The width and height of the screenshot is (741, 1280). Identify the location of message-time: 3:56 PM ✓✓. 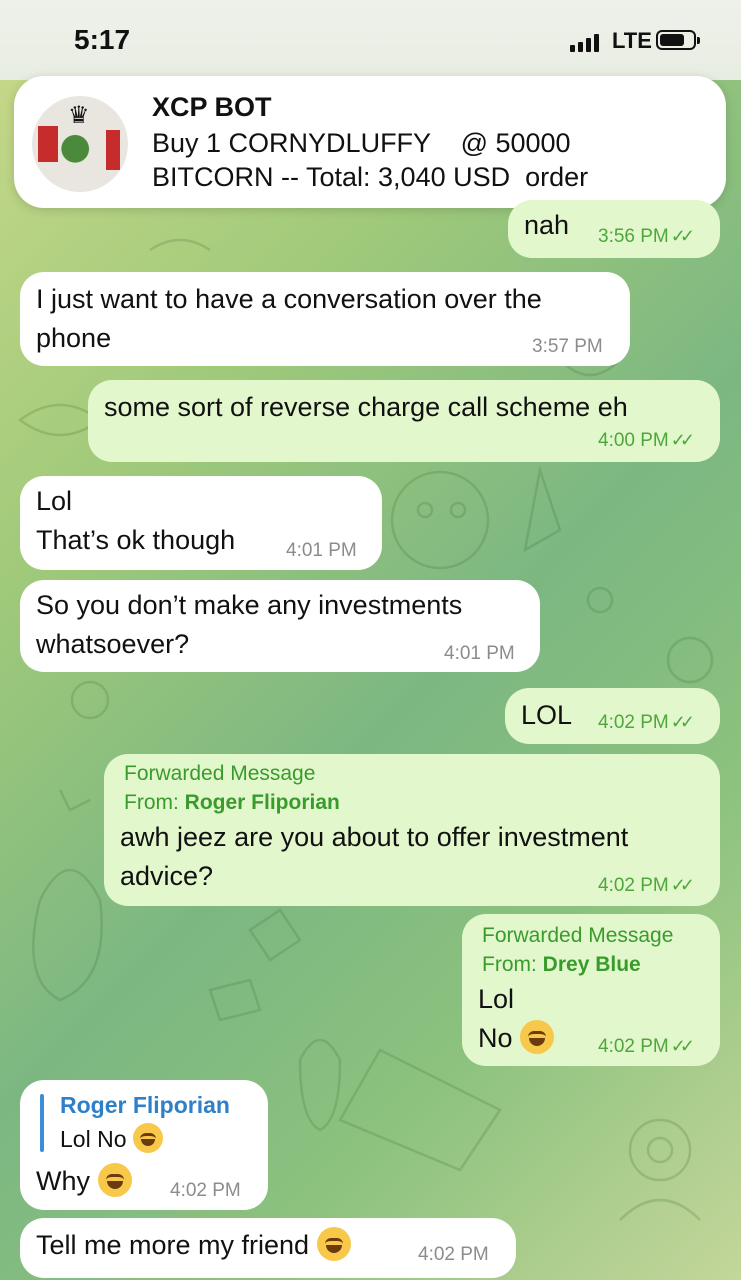
(646, 236).